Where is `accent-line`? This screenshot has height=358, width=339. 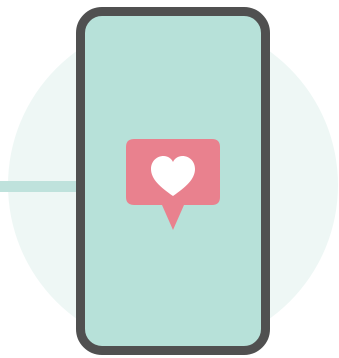 accent-line is located at coordinates (39, 186).